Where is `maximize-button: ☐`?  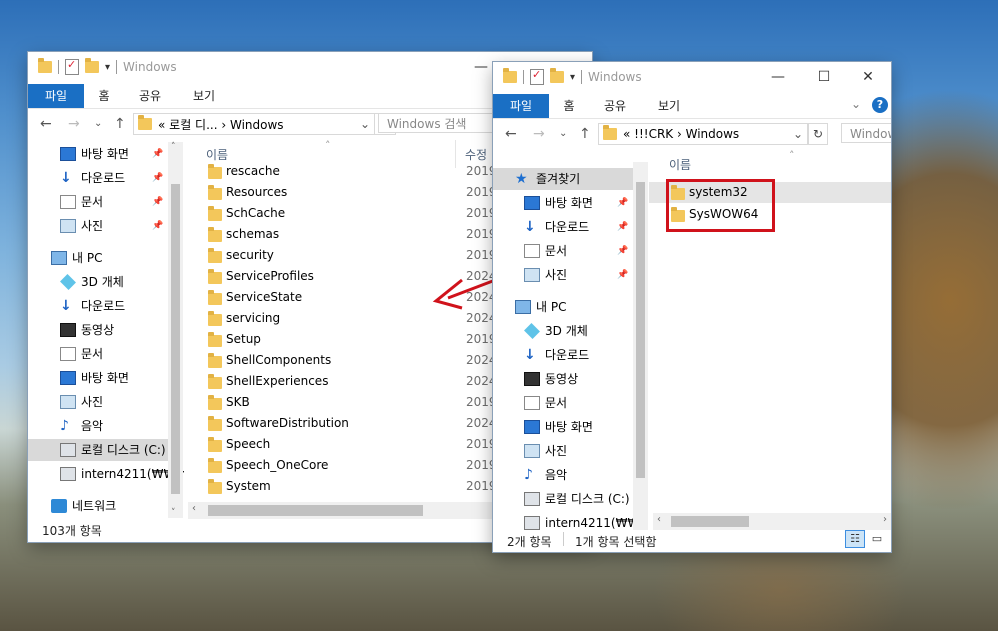 maximize-button: ☐ is located at coordinates (824, 77).